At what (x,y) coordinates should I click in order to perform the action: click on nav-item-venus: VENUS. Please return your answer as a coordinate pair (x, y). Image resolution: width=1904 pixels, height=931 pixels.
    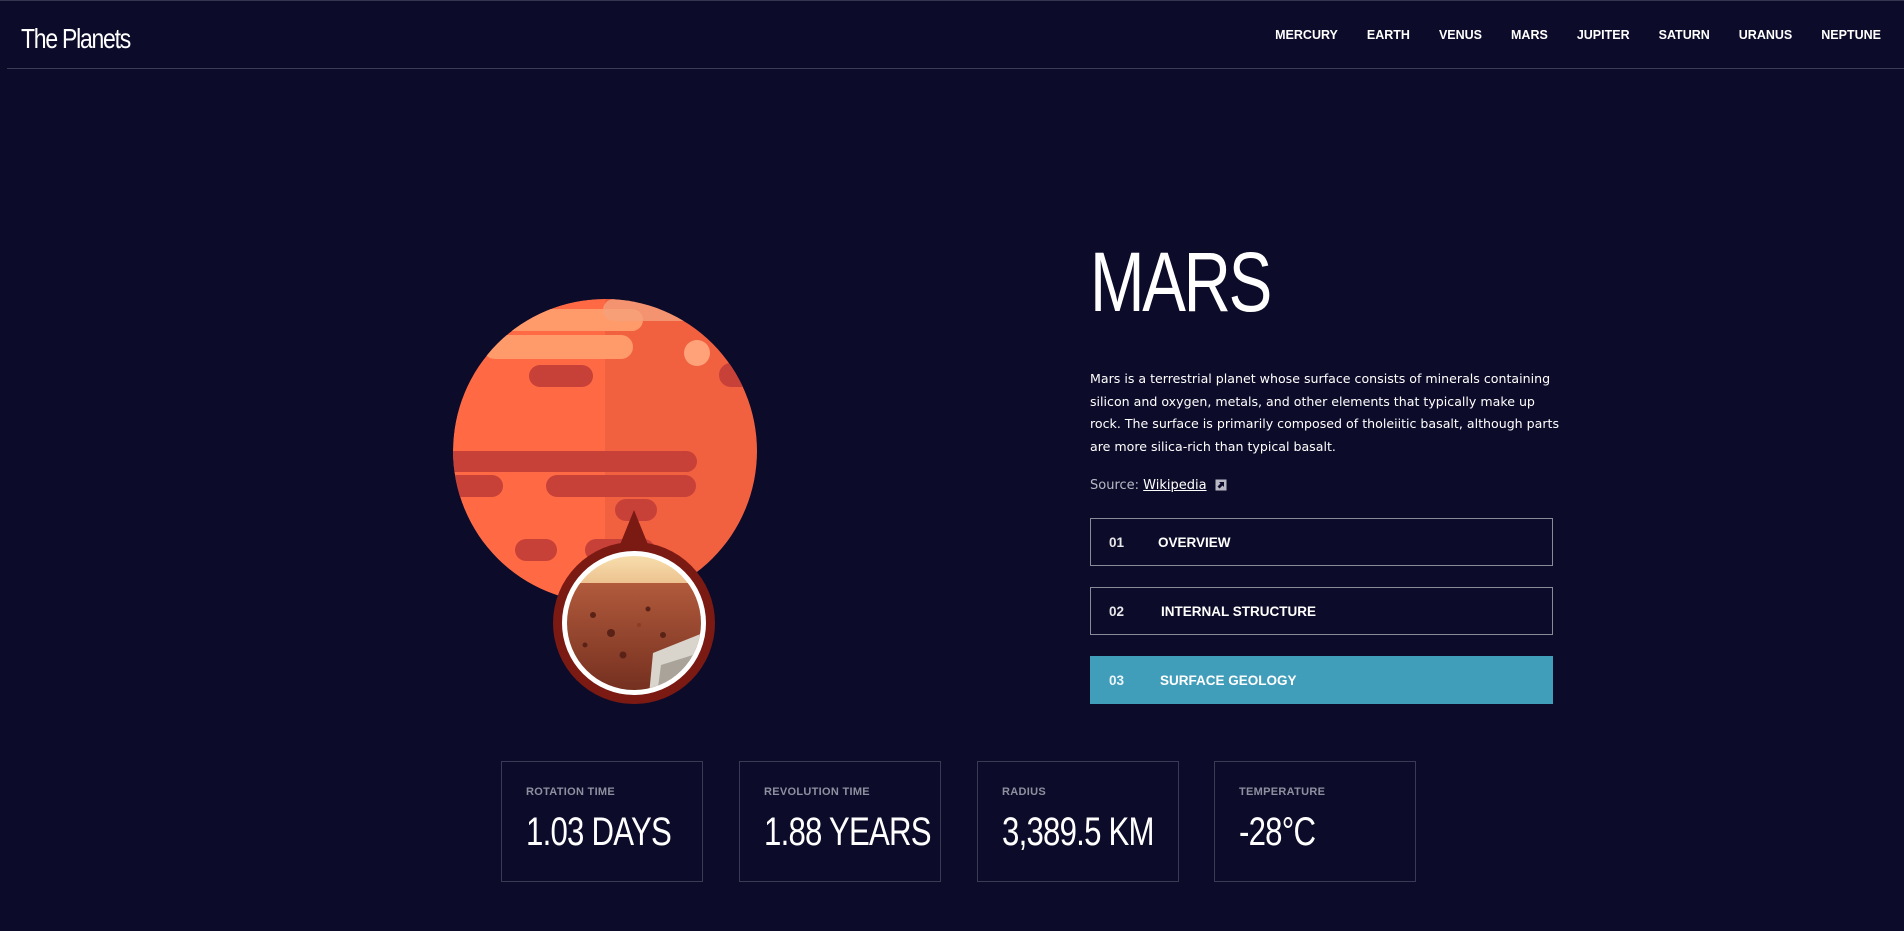
    Looking at the image, I should click on (1460, 35).